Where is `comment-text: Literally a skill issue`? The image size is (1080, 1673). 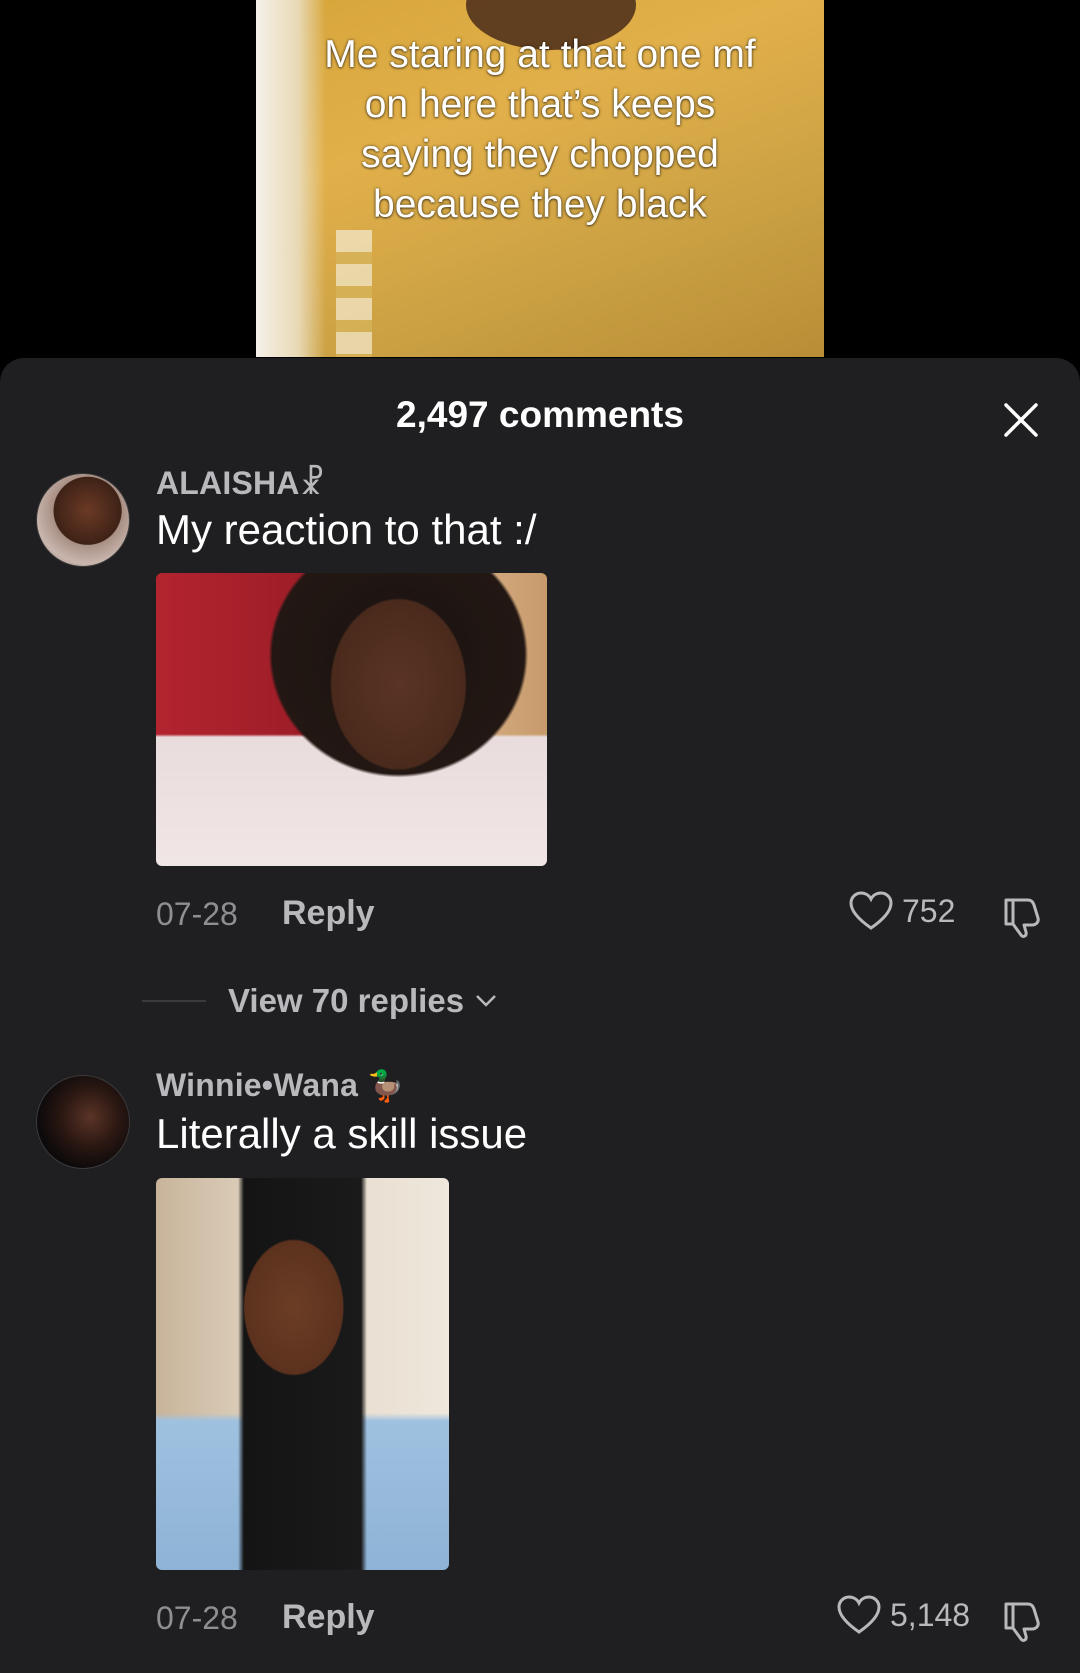 comment-text: Literally a skill issue is located at coordinates (342, 1133).